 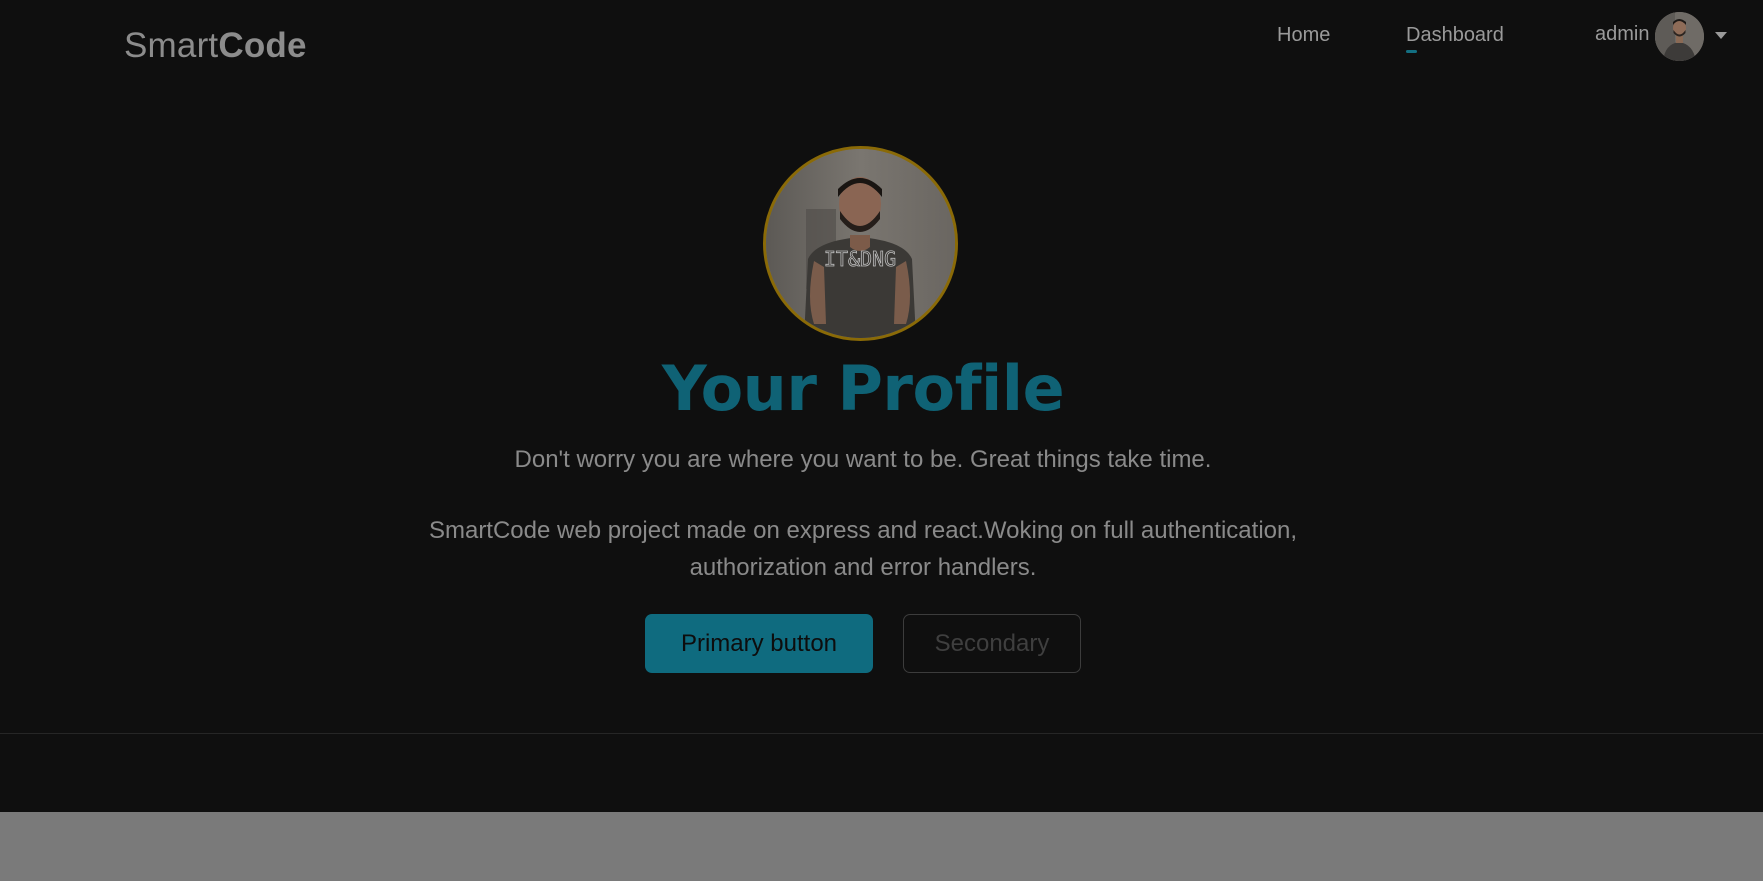 I want to click on brand-light-text: Smart, so click(x=171, y=45).